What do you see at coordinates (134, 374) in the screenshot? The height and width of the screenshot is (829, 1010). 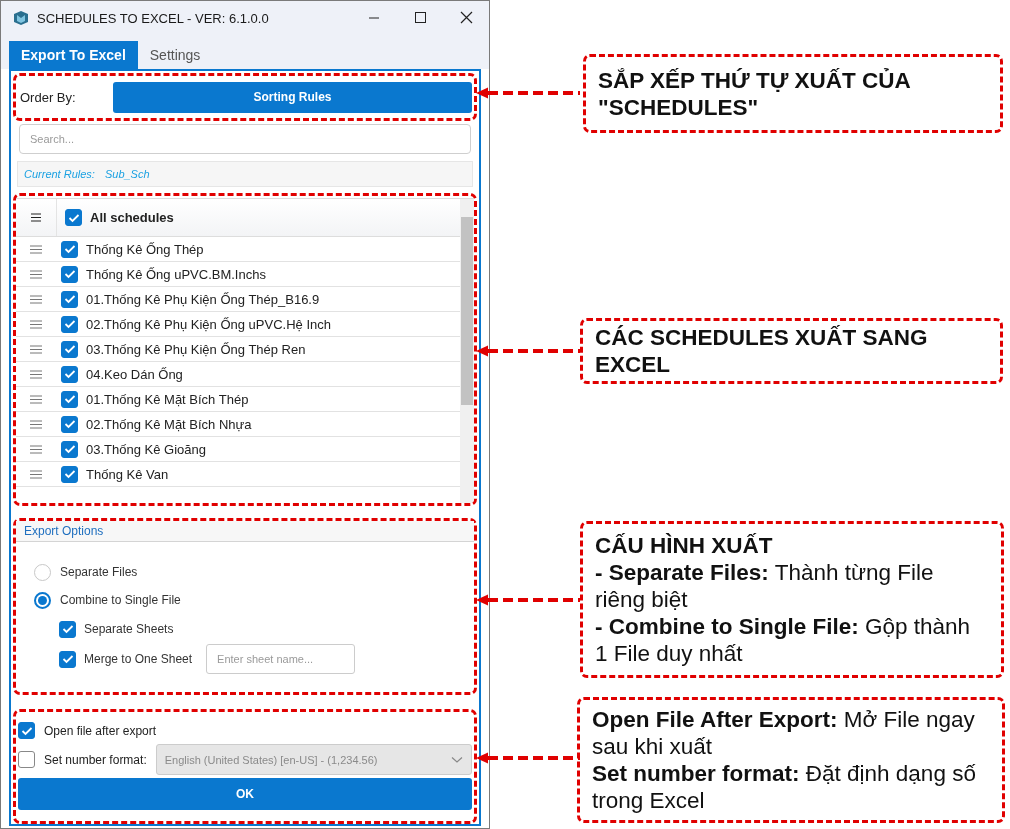 I see `schedule-name: 04.Keo Dán Ống` at bounding box center [134, 374].